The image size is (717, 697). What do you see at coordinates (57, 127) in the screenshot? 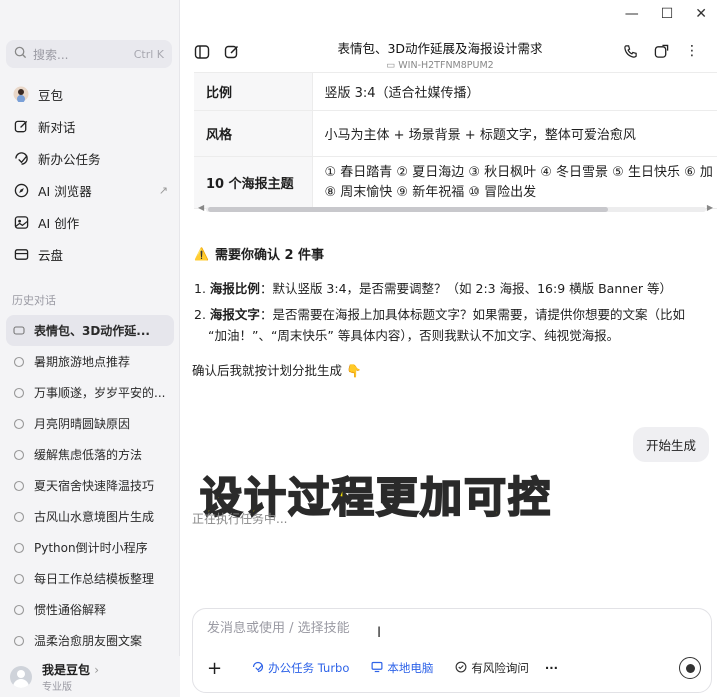
I see `nav-new-chat-label: 新对话` at bounding box center [57, 127].